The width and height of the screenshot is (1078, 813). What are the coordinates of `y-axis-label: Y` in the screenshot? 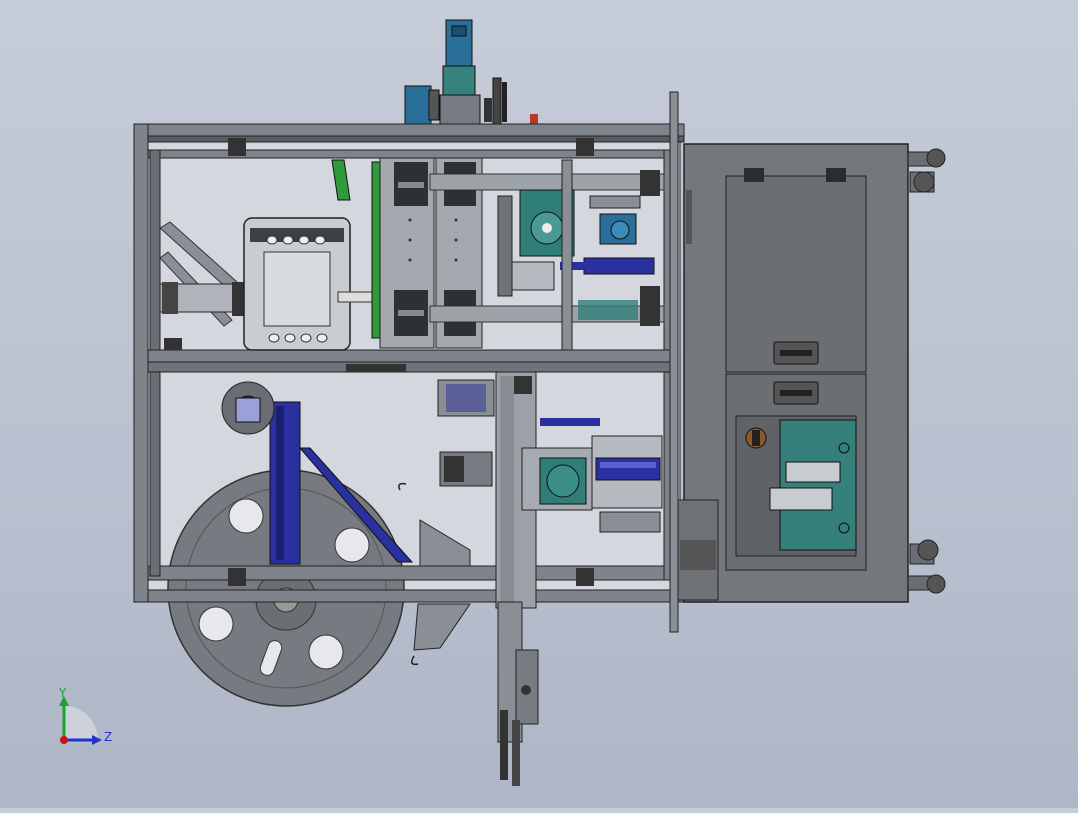 It's located at (63, 693).